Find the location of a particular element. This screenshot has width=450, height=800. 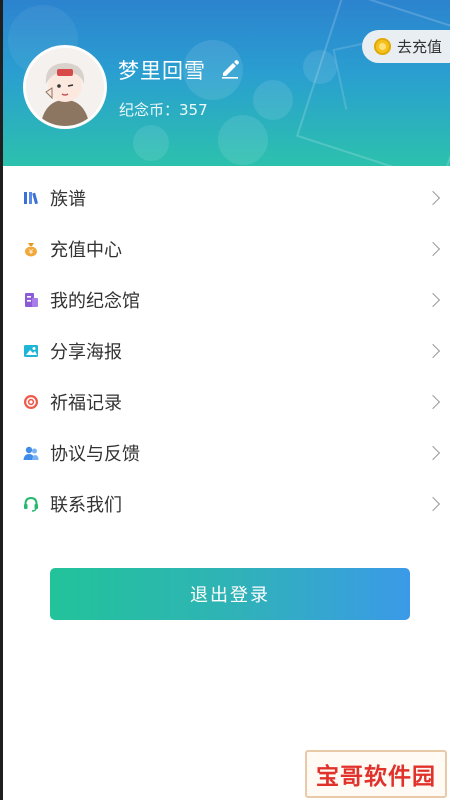

menu-item-contact-us: 联系我们 is located at coordinates (226, 503).